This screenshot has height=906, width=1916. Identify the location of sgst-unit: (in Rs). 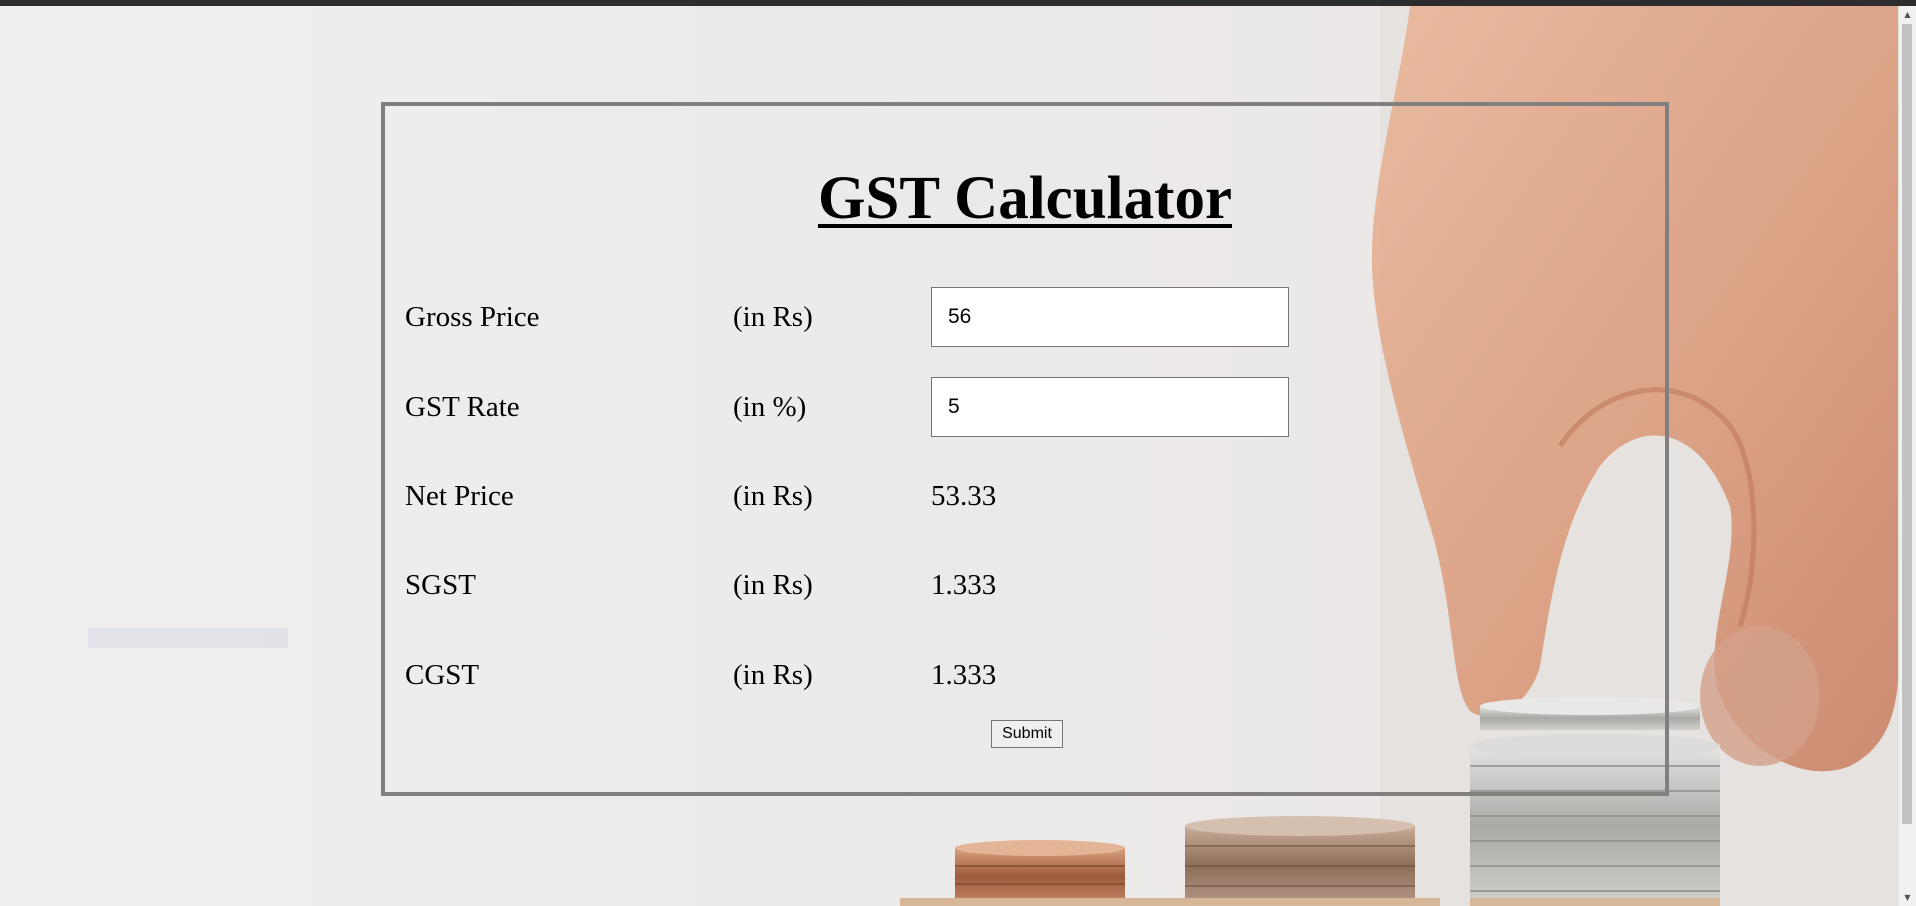
(773, 585).